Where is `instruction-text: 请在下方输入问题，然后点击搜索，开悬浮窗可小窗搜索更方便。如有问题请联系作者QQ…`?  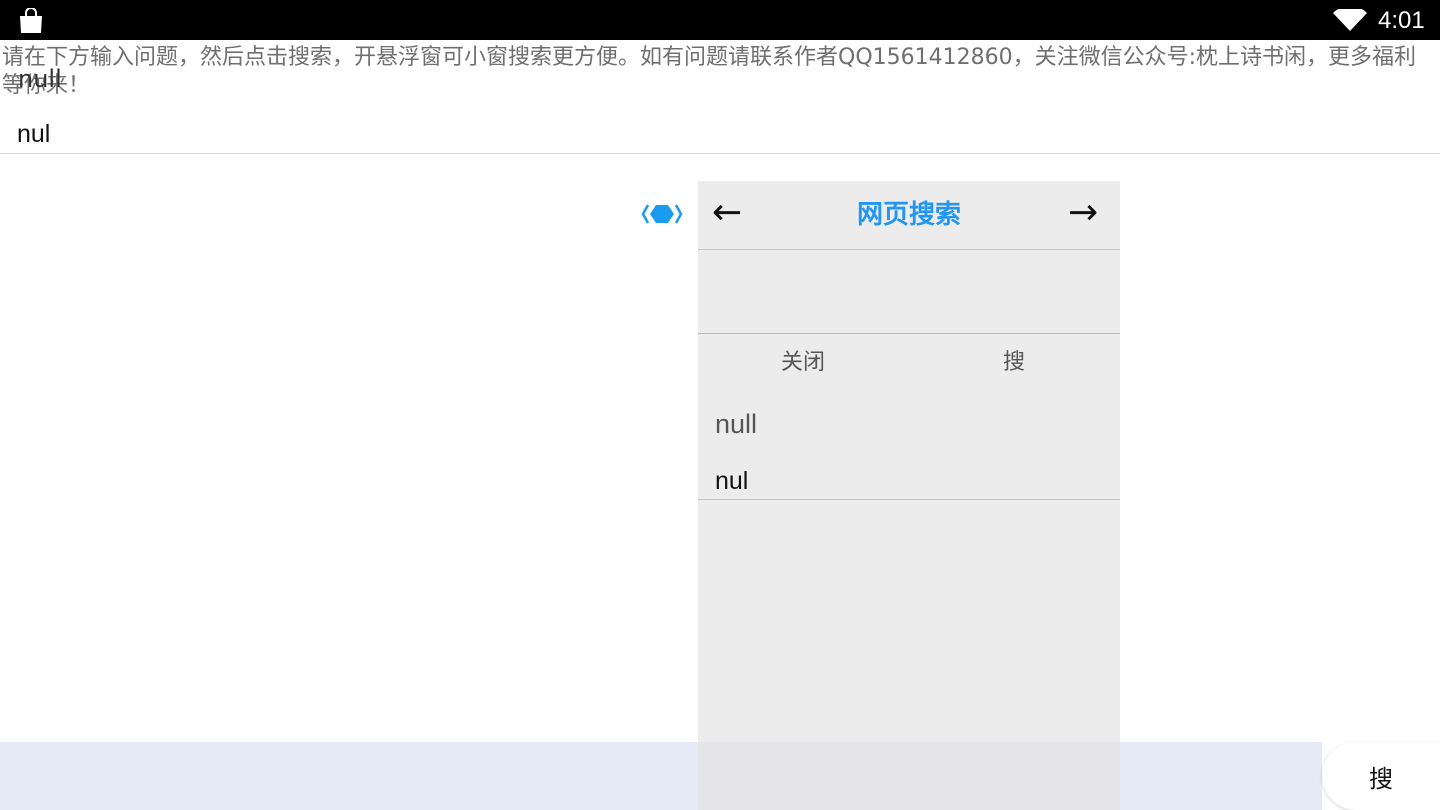
instruction-text: 请在下方输入问题，然后点击搜索，开悬浮窗可小窗搜索更方便。如有问题请联系作者QQ… is located at coordinates (709, 71).